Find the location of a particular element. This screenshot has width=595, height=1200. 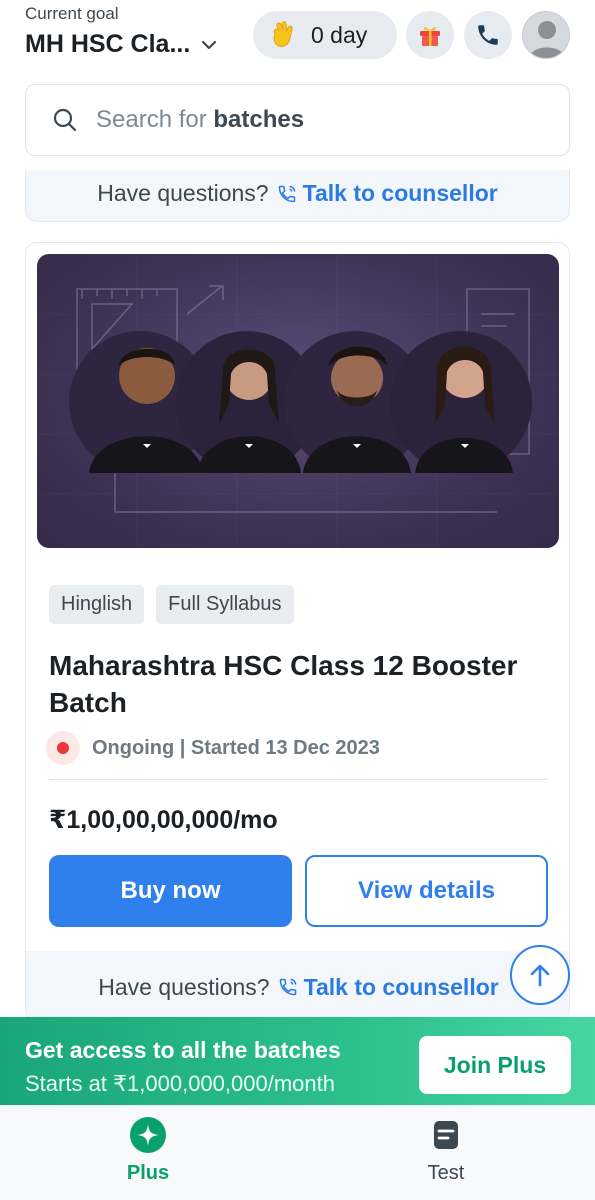

card-footer: Have questions? Talk to counsellor is located at coordinates (297, 986).